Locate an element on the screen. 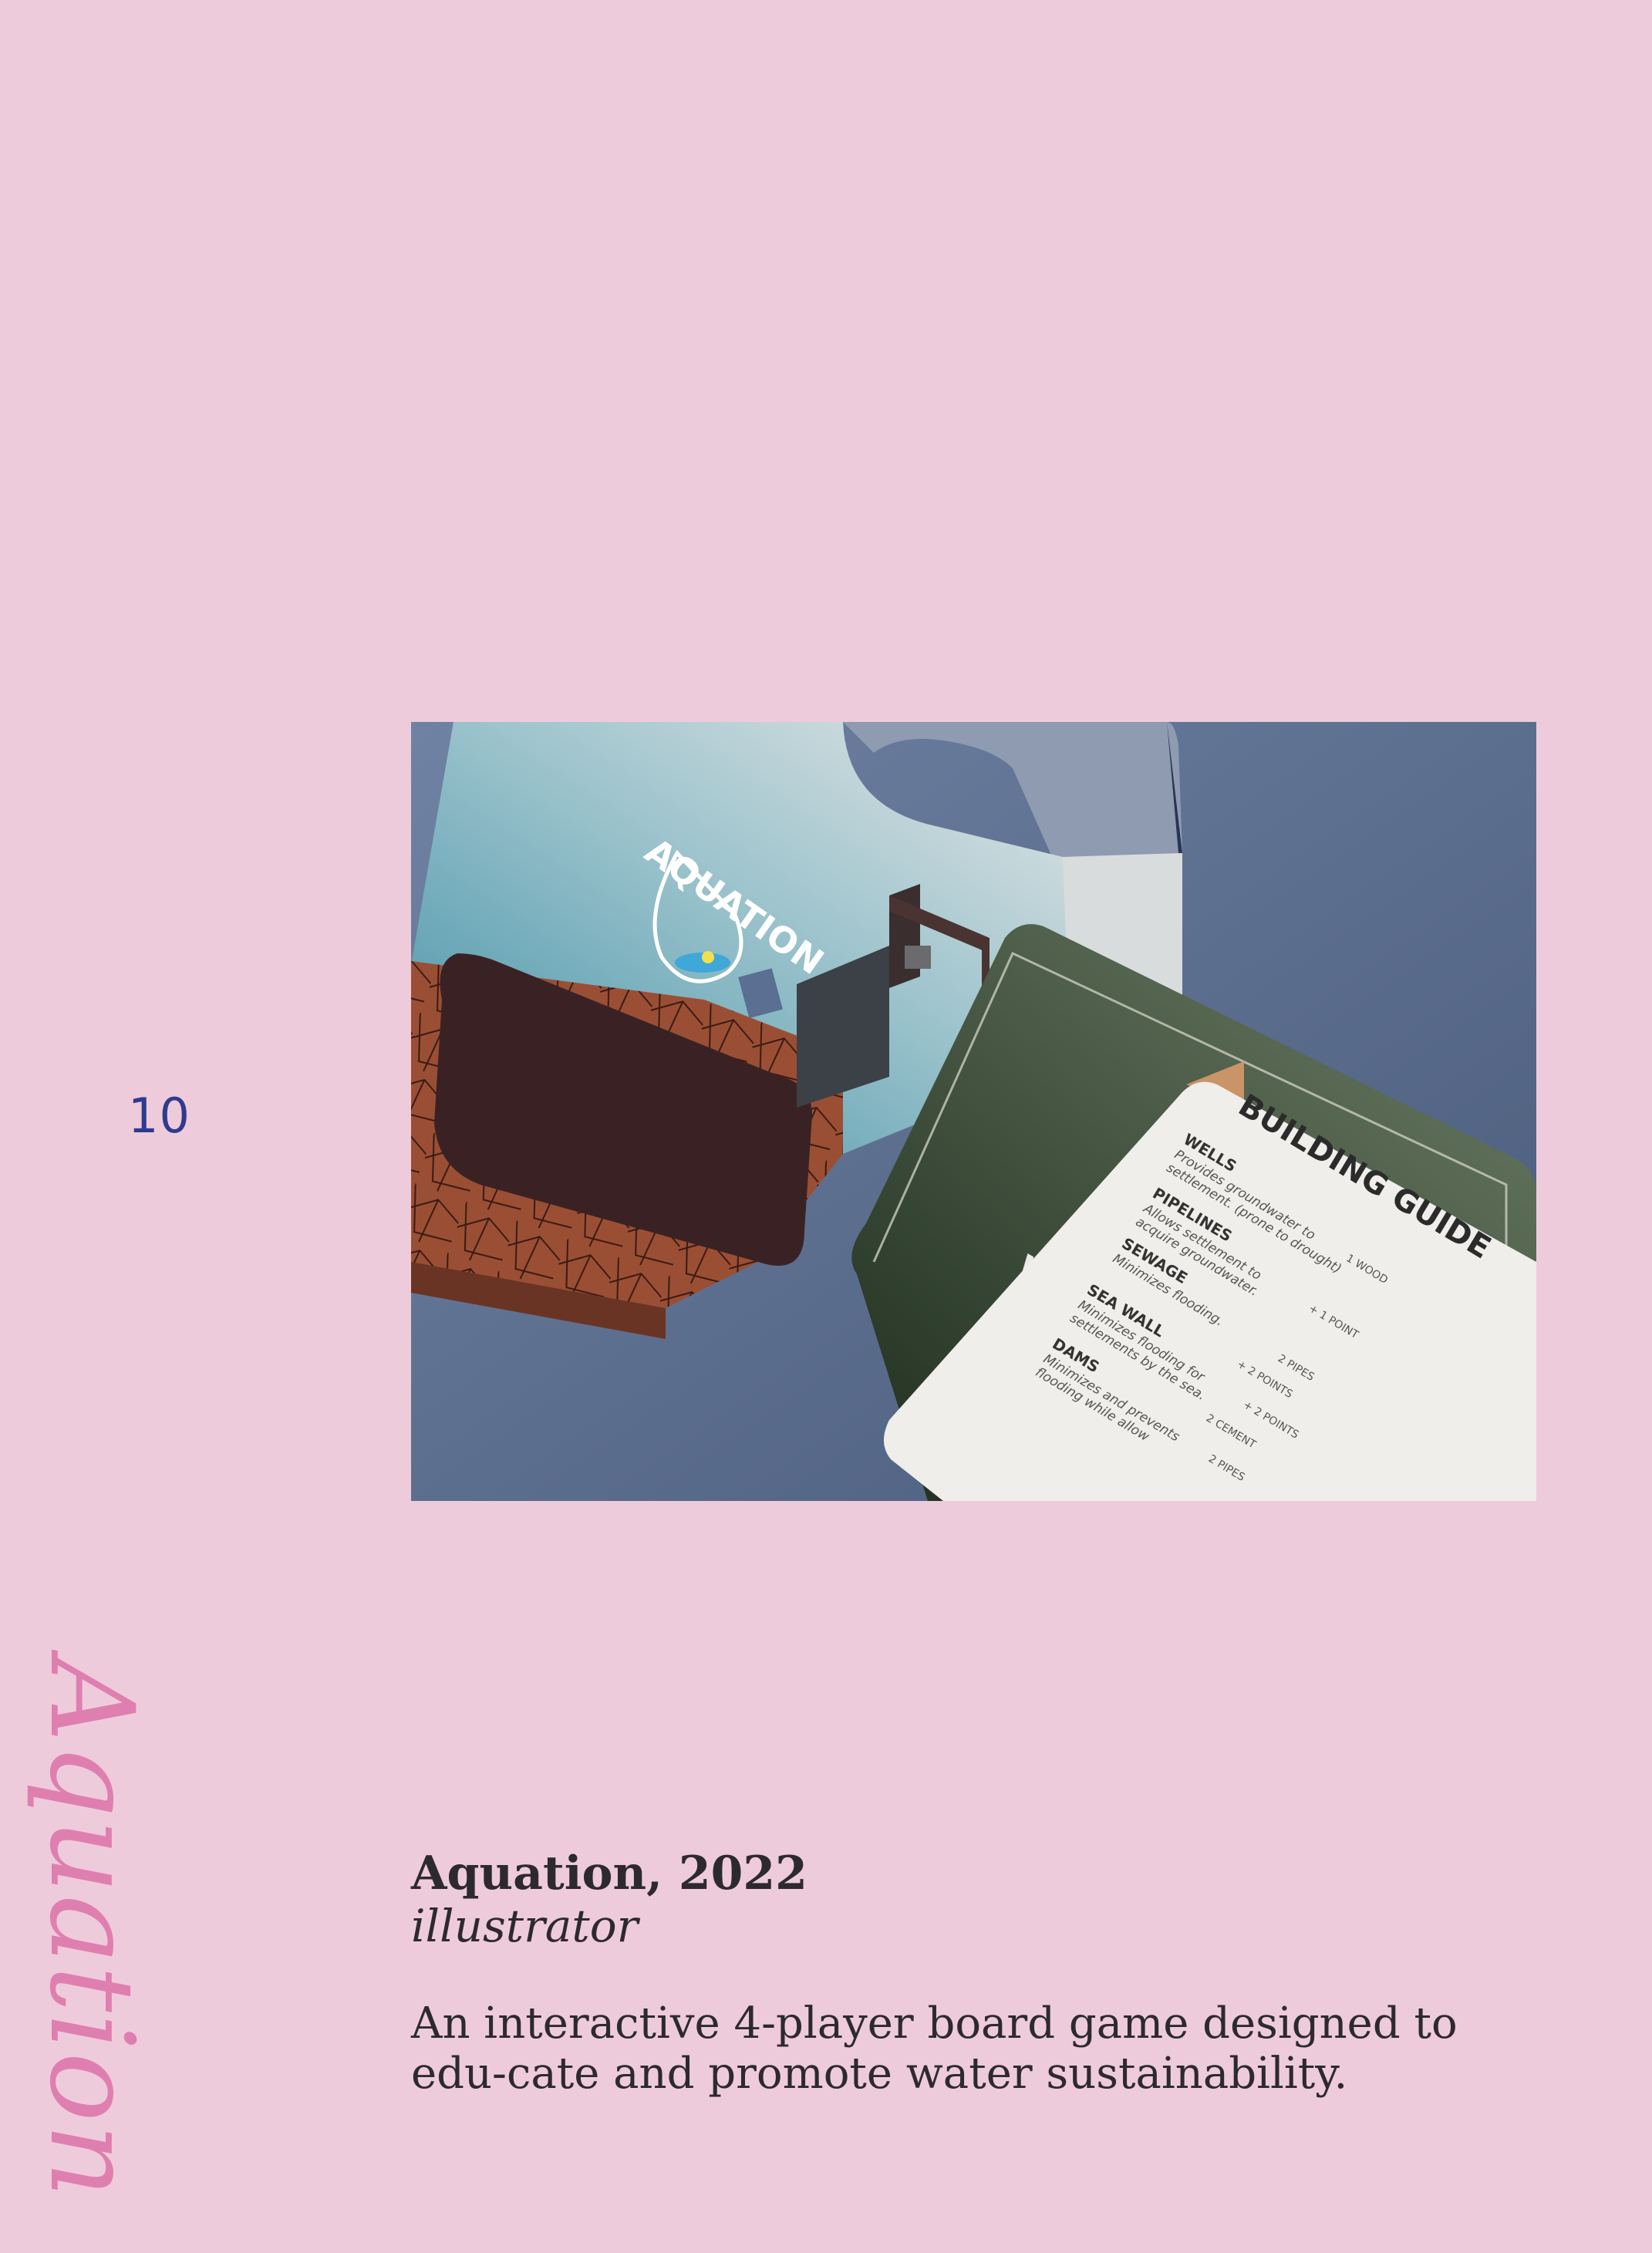 The image size is (1652, 2253). page-number: 10 is located at coordinates (159, 1116).